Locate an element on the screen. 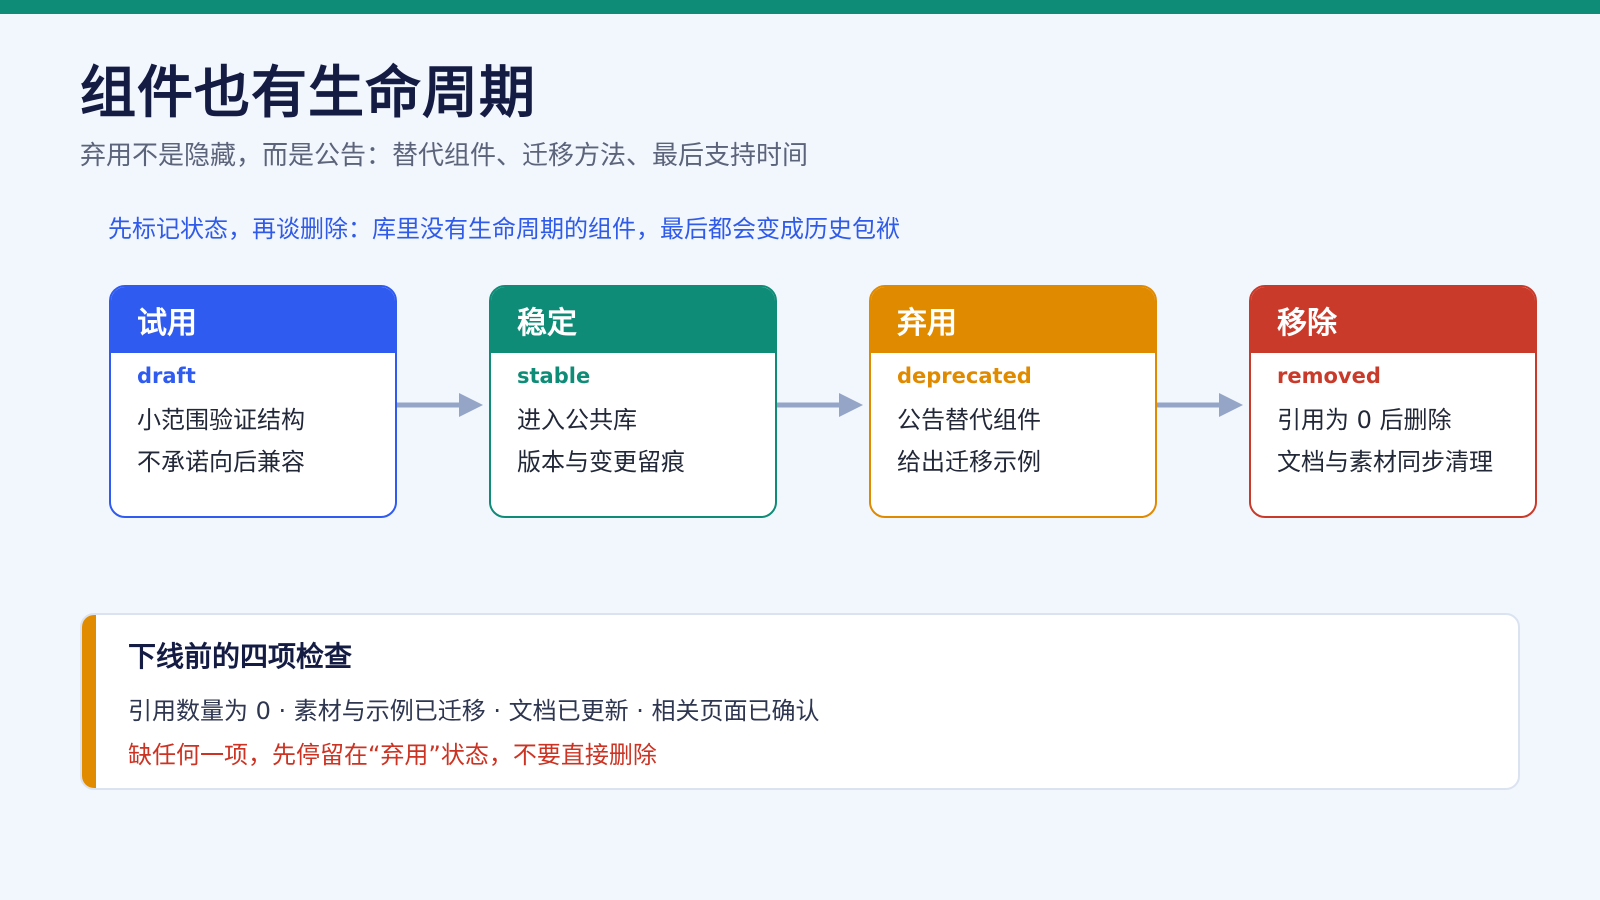 This screenshot has height=900, width=1600. stage-card-removed: 移除 removed 引用为 0 后删除 文档与素材同步清理 is located at coordinates (1393, 401).